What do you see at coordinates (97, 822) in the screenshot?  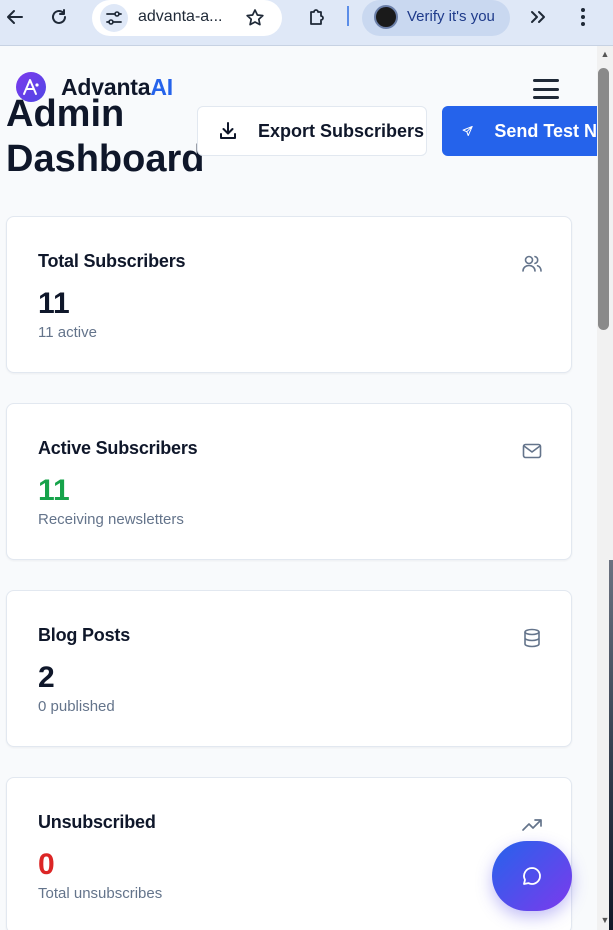 I see `stat-title: Unsubscribed` at bounding box center [97, 822].